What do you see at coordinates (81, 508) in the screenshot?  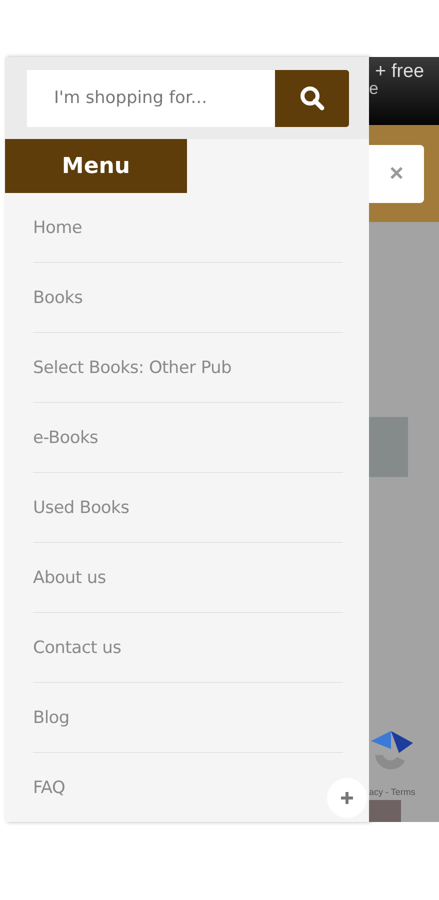 I see `menu-item: Used Books` at bounding box center [81, 508].